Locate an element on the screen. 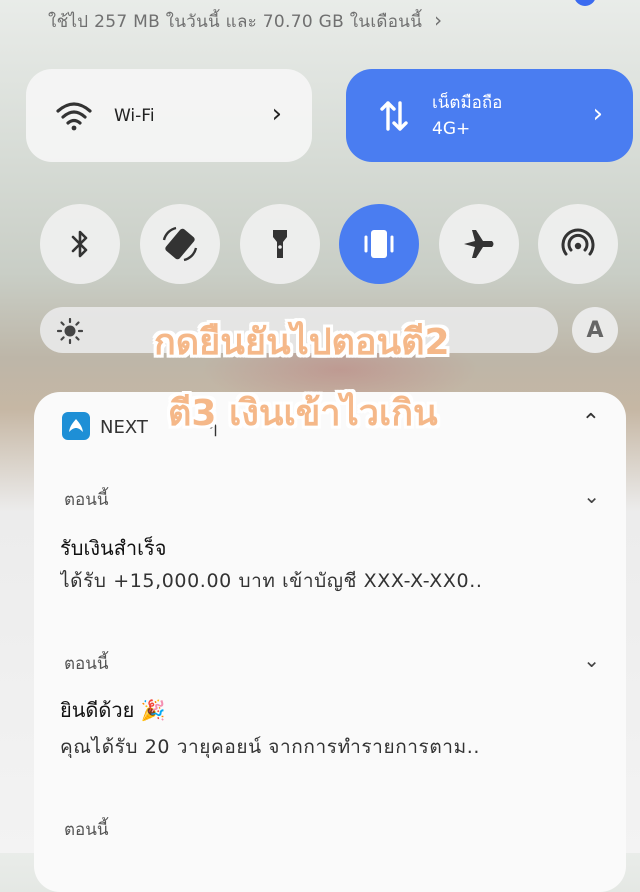 This screenshot has height=892, width=640. mobile-data-label: เน็ตมือถือ is located at coordinates (467, 102).